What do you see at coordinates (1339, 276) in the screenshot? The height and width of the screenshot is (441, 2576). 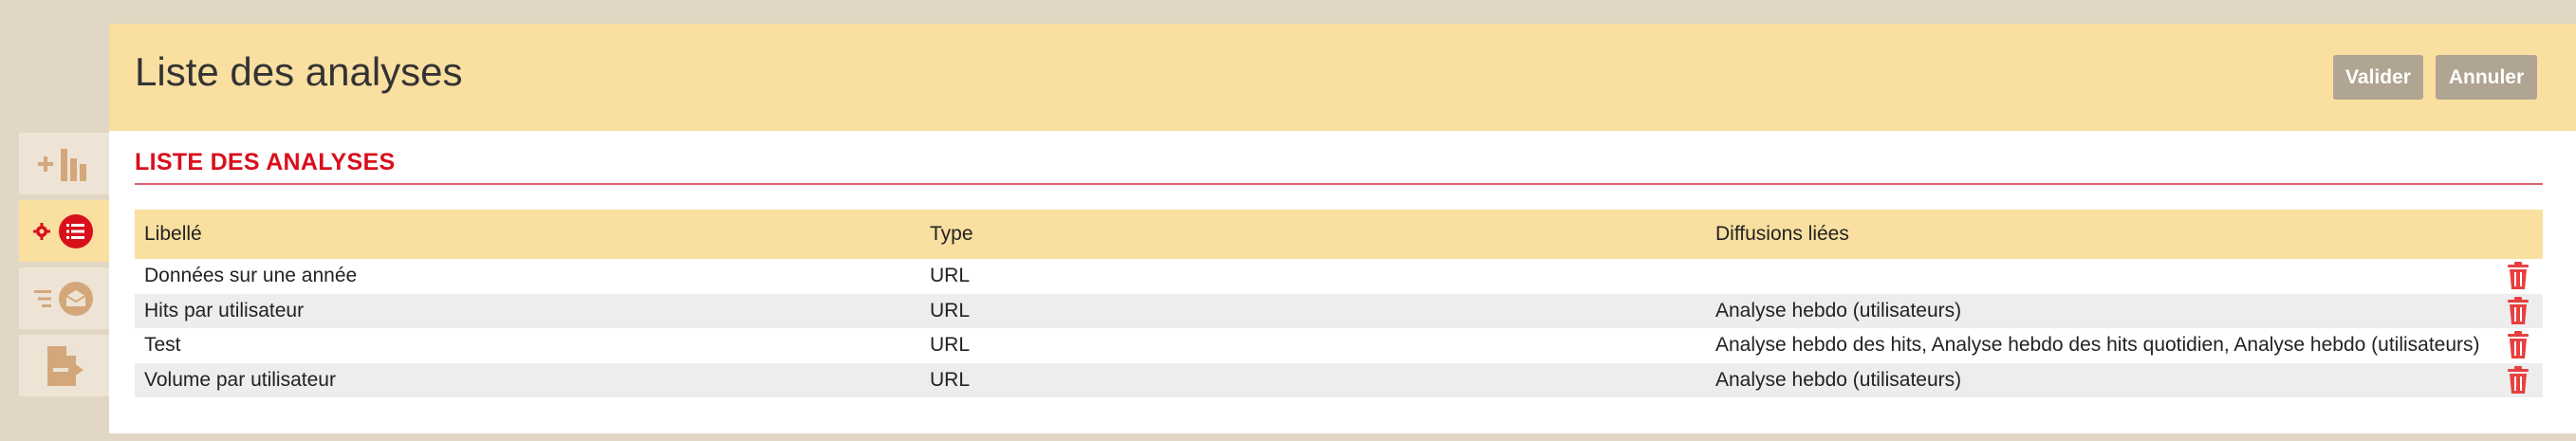 I see `table-row: Données sur une année URL` at bounding box center [1339, 276].